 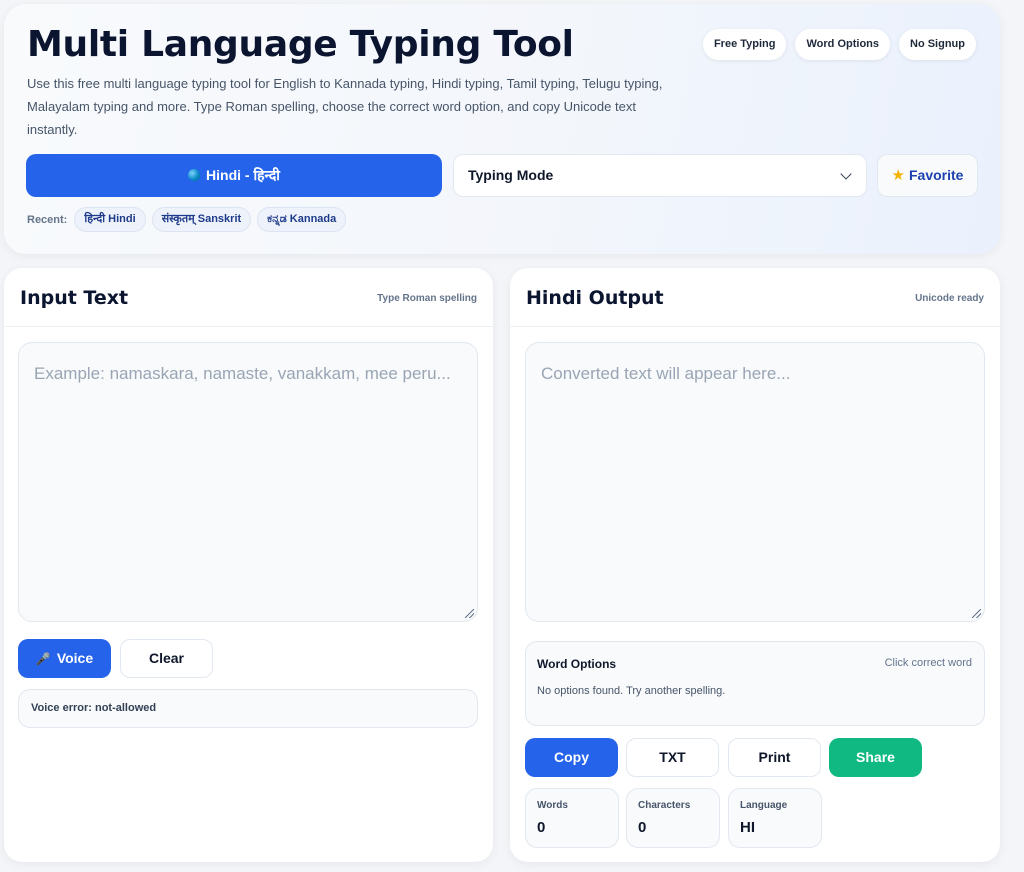 I want to click on copy-button: Copy, so click(x=571, y=757).